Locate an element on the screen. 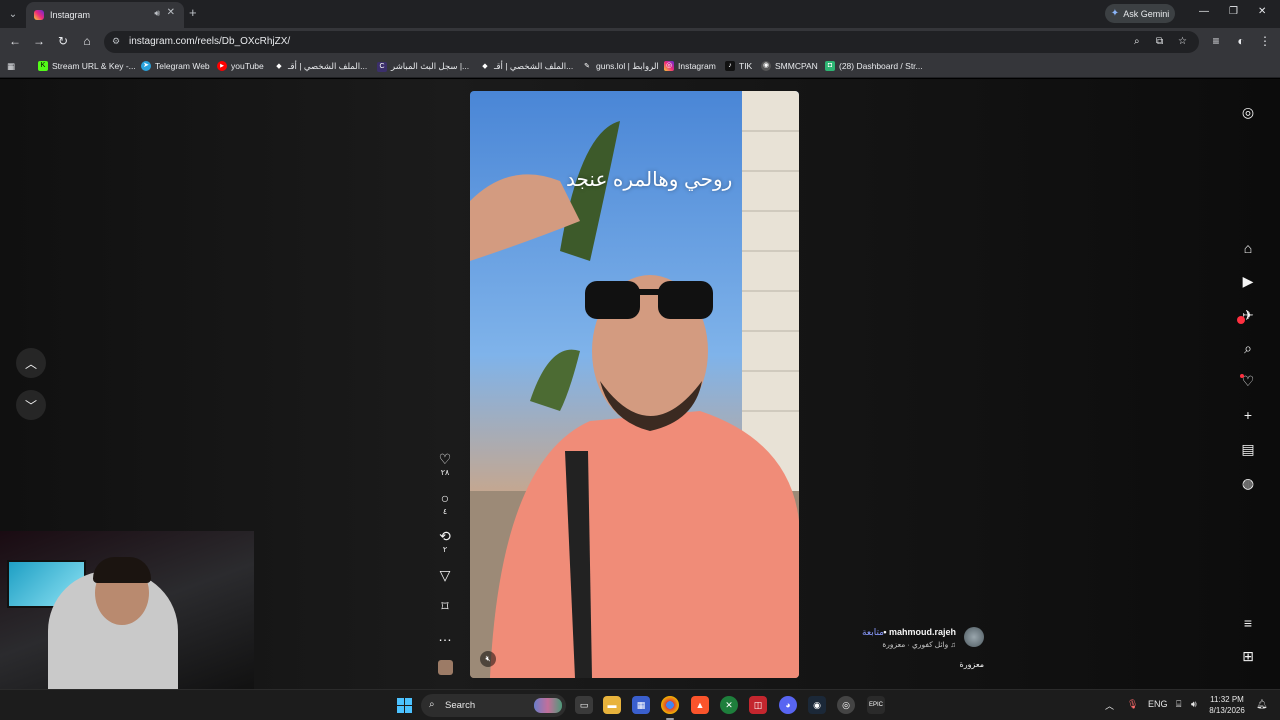 This screenshot has height=720, width=1280. kebab-menu-icon: ⋮ is located at coordinates (1265, 41).